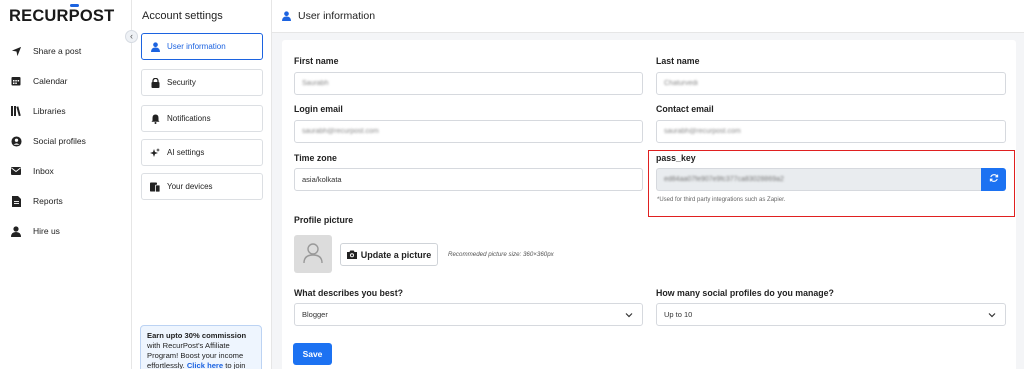 This screenshot has width=1024, height=369. Describe the element at coordinates (501, 254) in the screenshot. I see `picture-size-hint: Recommeded picture size: 360×360px` at that location.